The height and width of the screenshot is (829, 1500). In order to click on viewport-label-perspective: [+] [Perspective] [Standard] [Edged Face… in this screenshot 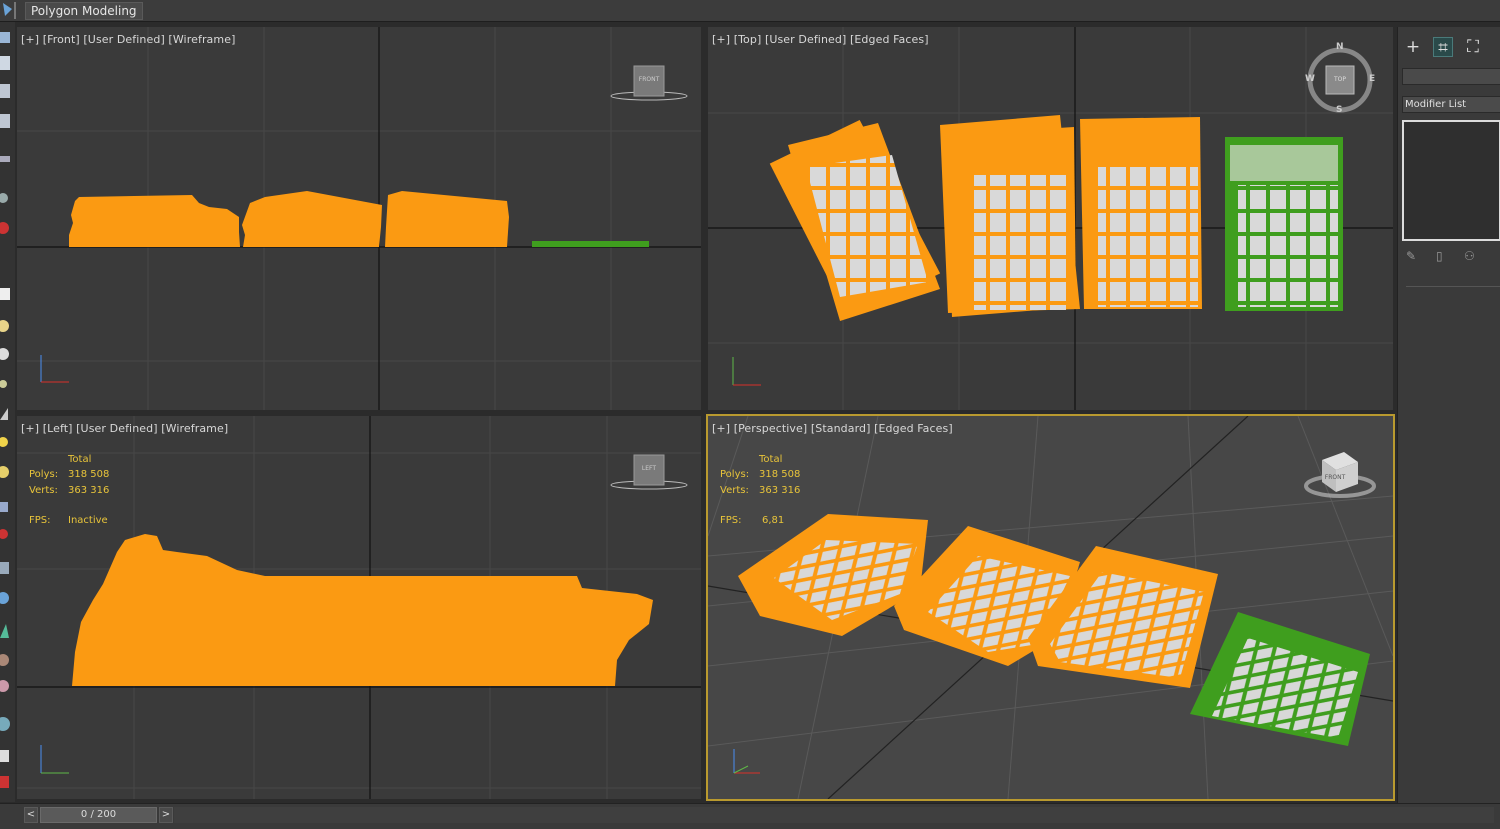, I will do `click(832, 428)`.